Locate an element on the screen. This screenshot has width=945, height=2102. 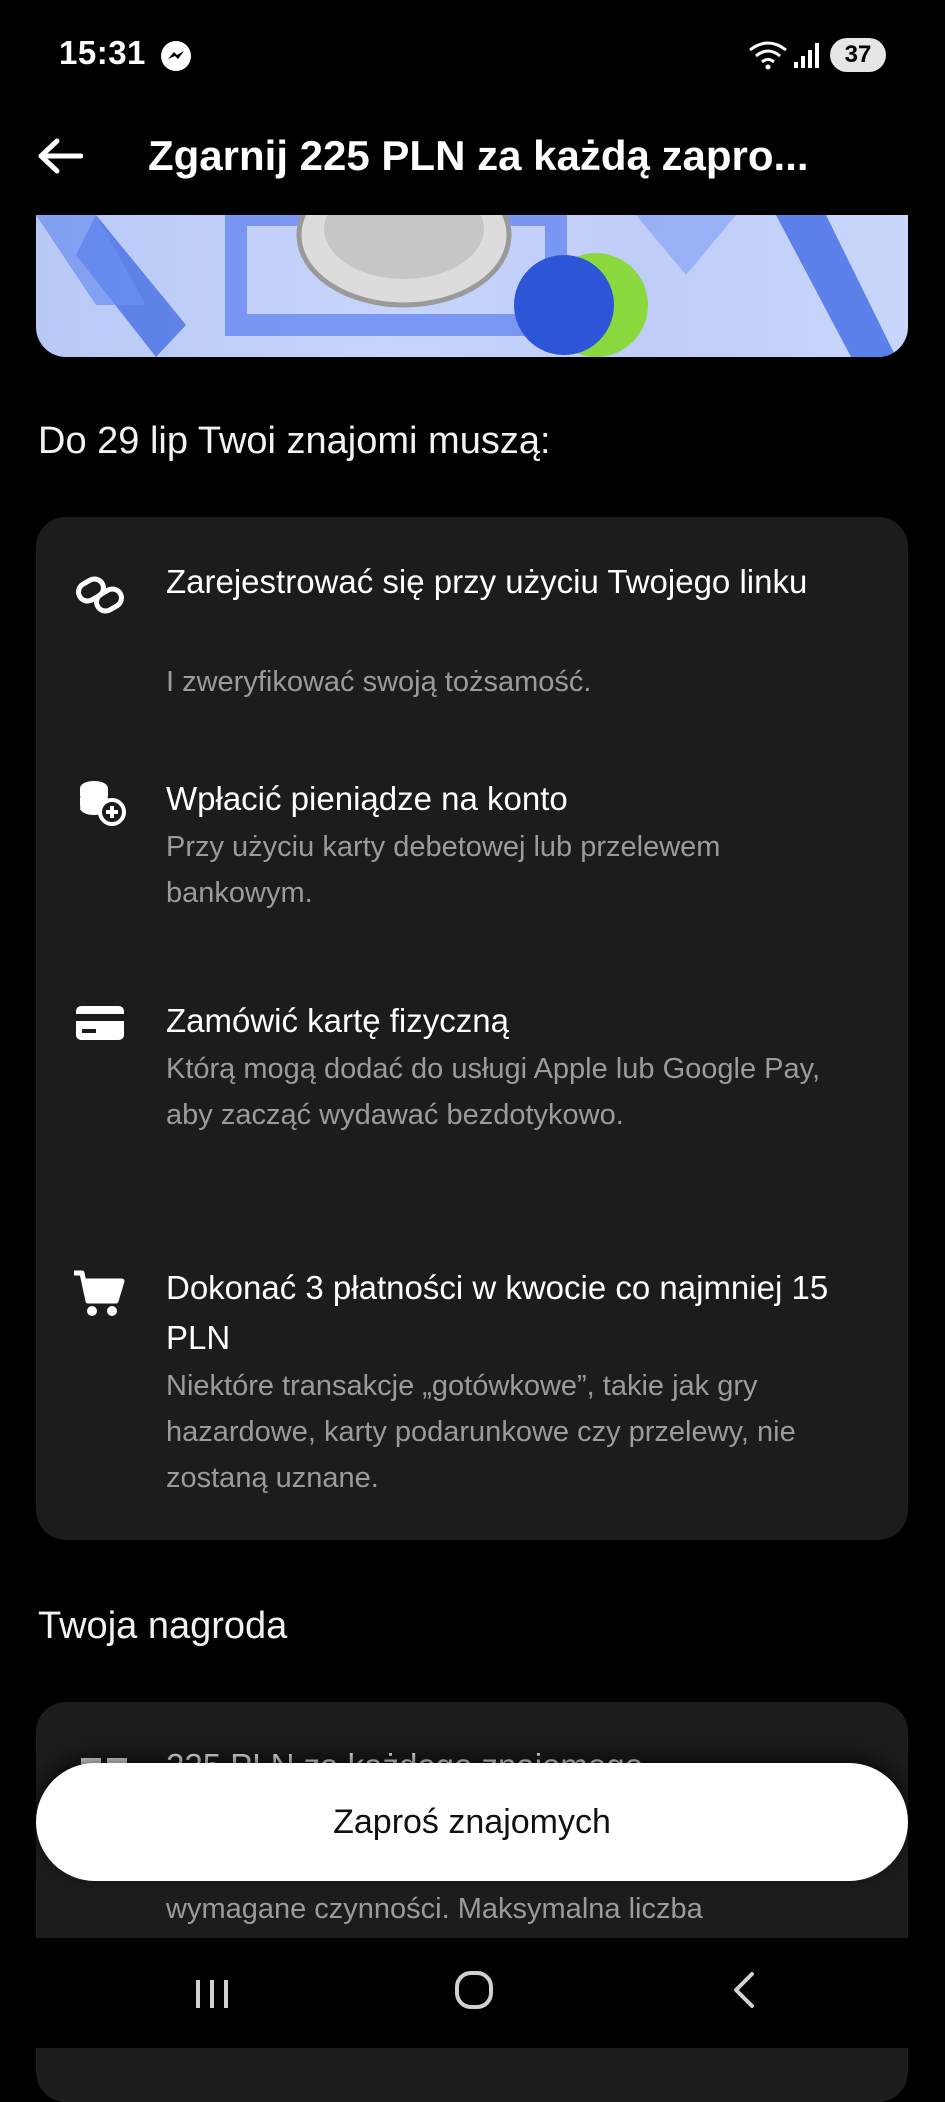
system-navigation-bar is located at coordinates (472, 1993).